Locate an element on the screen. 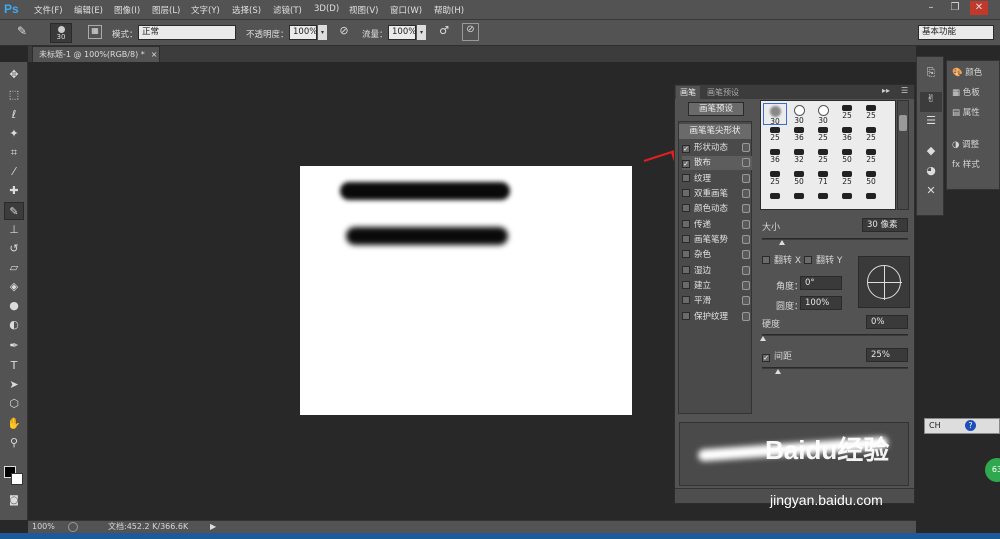 This screenshot has height=539, width=1000. opacity-dropdown-icon: ▾ is located at coordinates (322, 32).